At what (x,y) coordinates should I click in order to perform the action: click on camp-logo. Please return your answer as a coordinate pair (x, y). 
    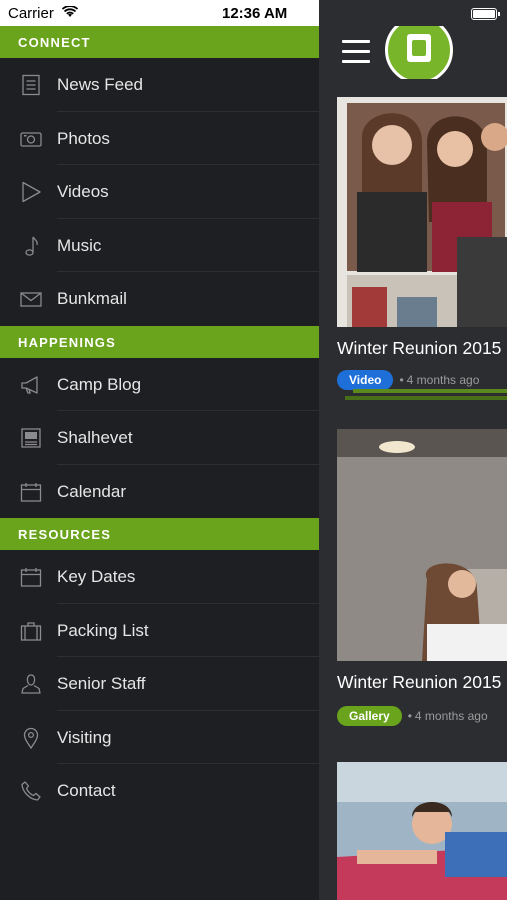
    Looking at the image, I should click on (419, 55).